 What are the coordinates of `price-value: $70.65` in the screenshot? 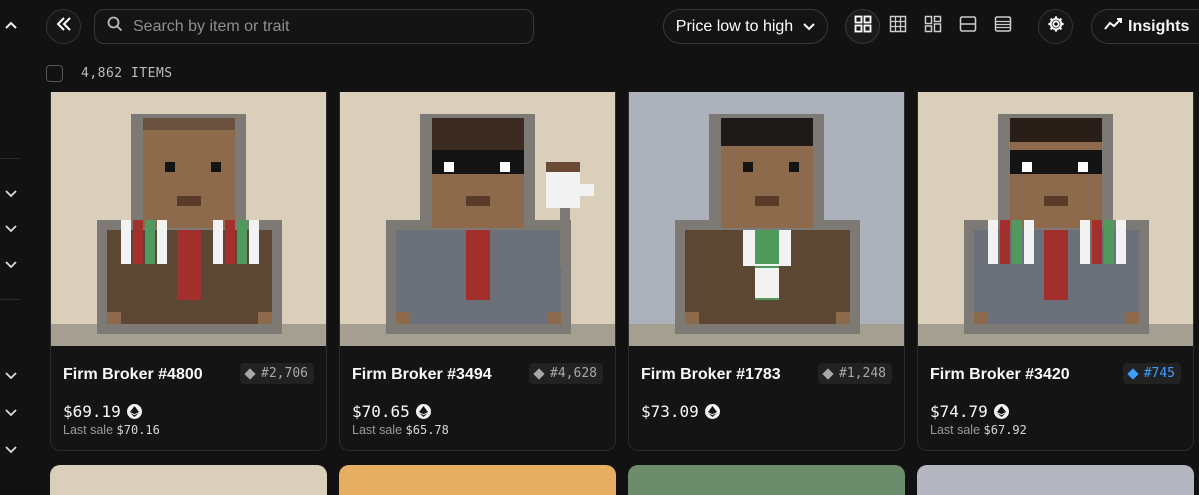 It's located at (381, 411).